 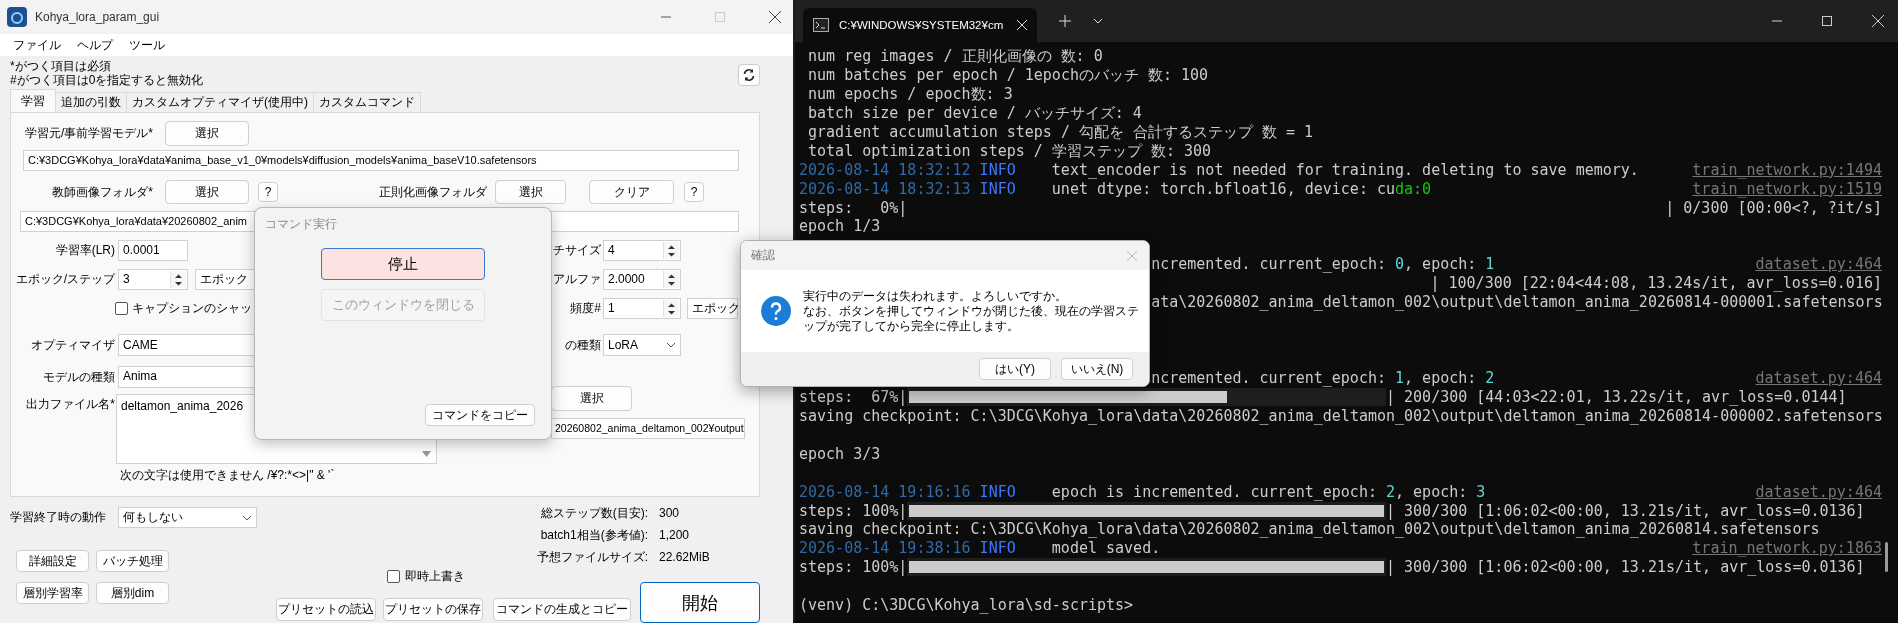 What do you see at coordinates (593, 513) in the screenshot?
I see `stat-label: 総ステップ数(目安):` at bounding box center [593, 513].